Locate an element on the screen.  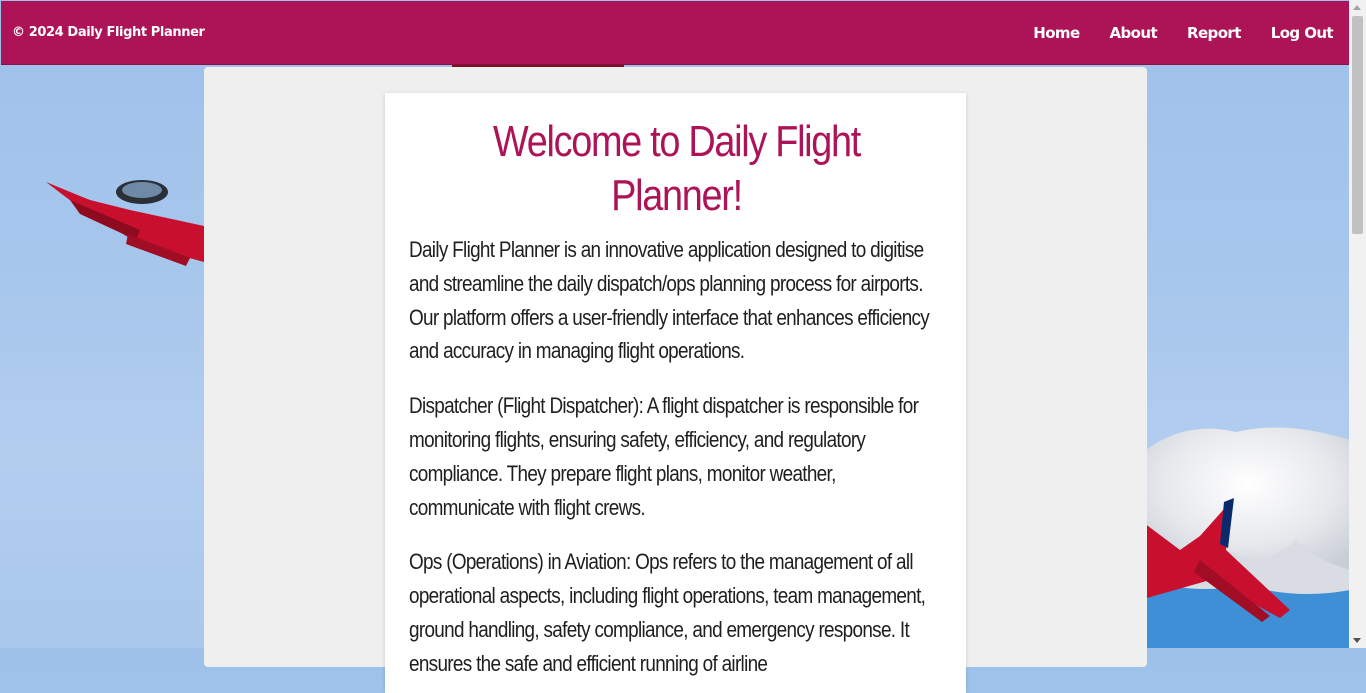
page-title: Welcome to Daily Flight Planner! is located at coordinates (676, 168).